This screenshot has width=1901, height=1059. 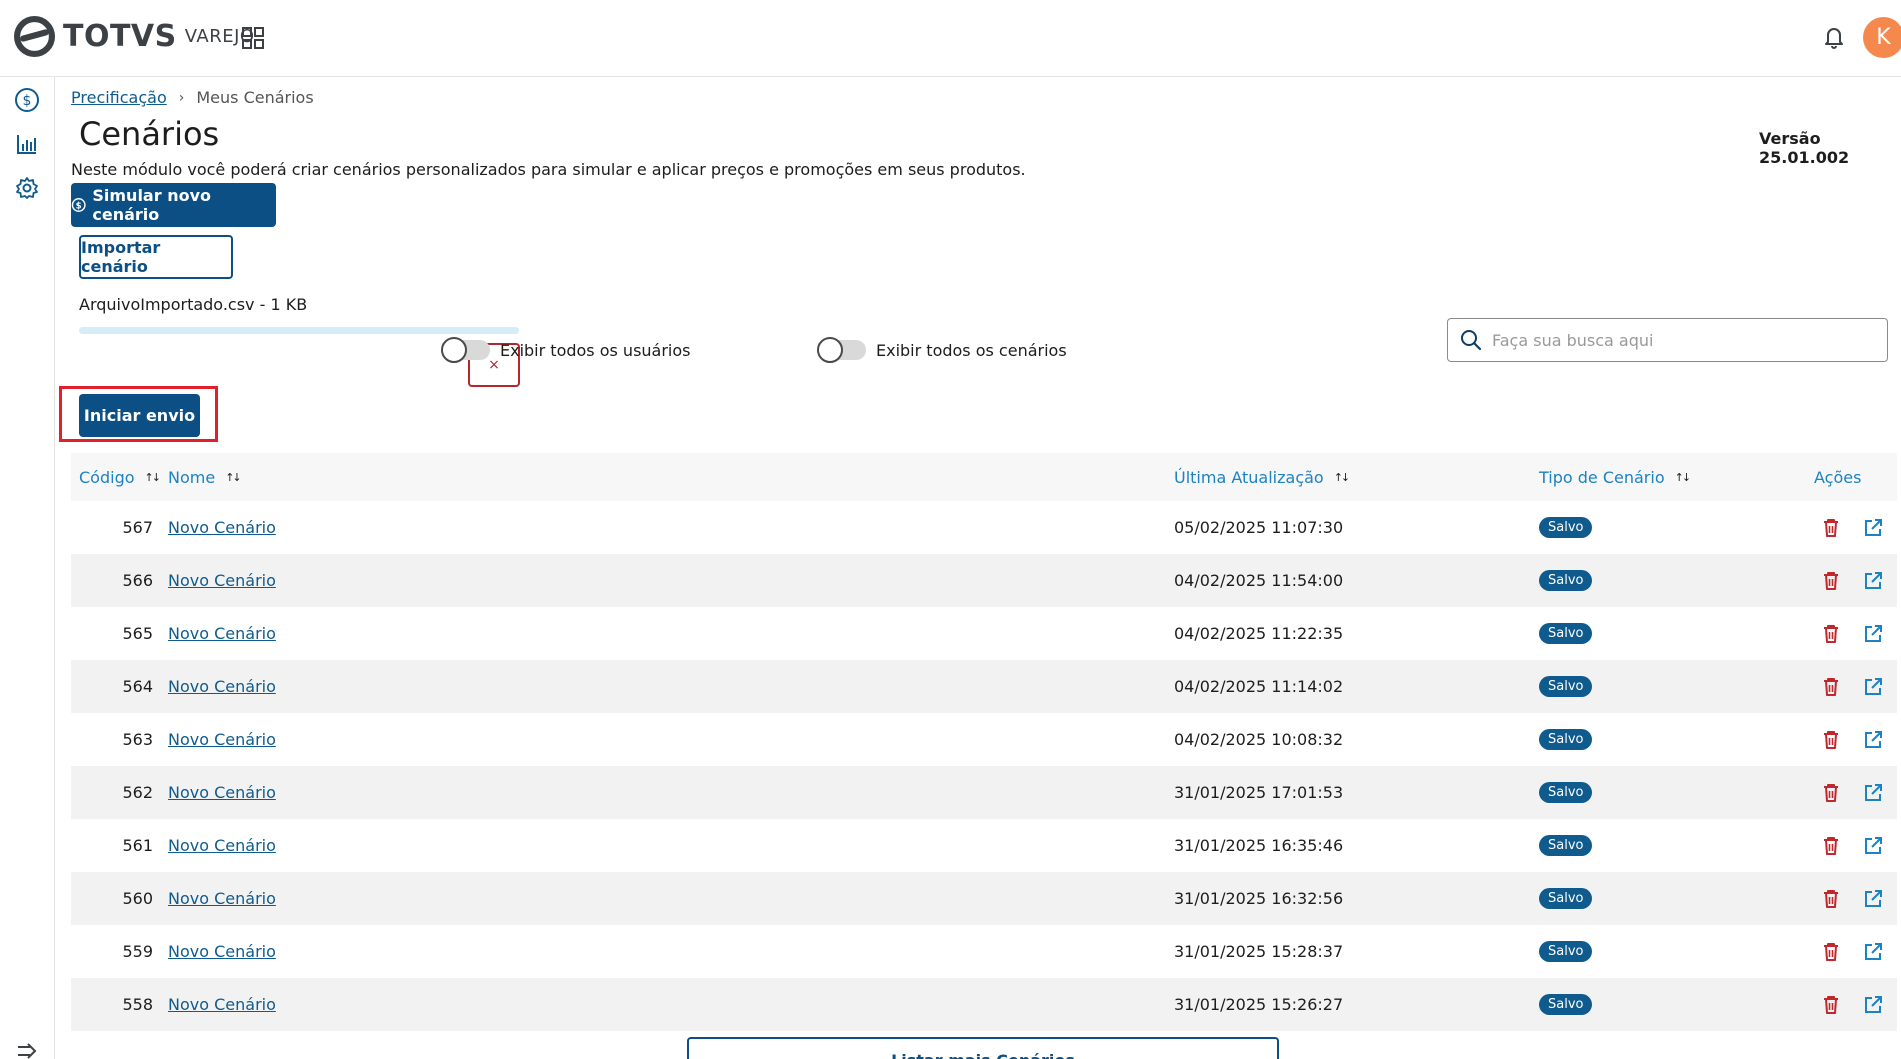 What do you see at coordinates (134, 36) in the screenshot?
I see `brand-logo: TOTVS VAREJO` at bounding box center [134, 36].